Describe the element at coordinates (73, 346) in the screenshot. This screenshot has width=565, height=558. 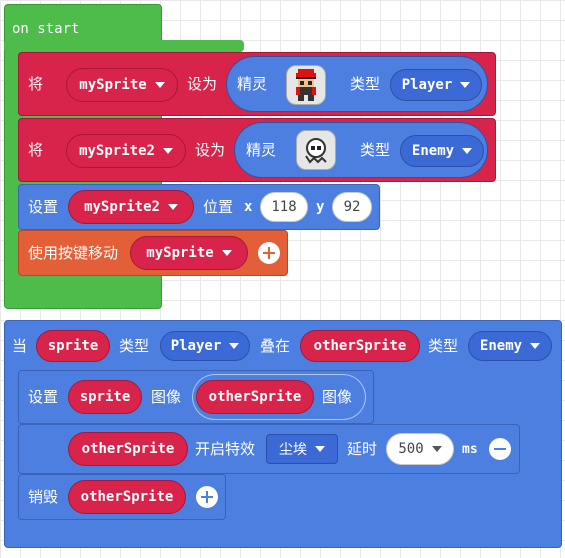
I see `sprite-parameter: sprite` at that location.